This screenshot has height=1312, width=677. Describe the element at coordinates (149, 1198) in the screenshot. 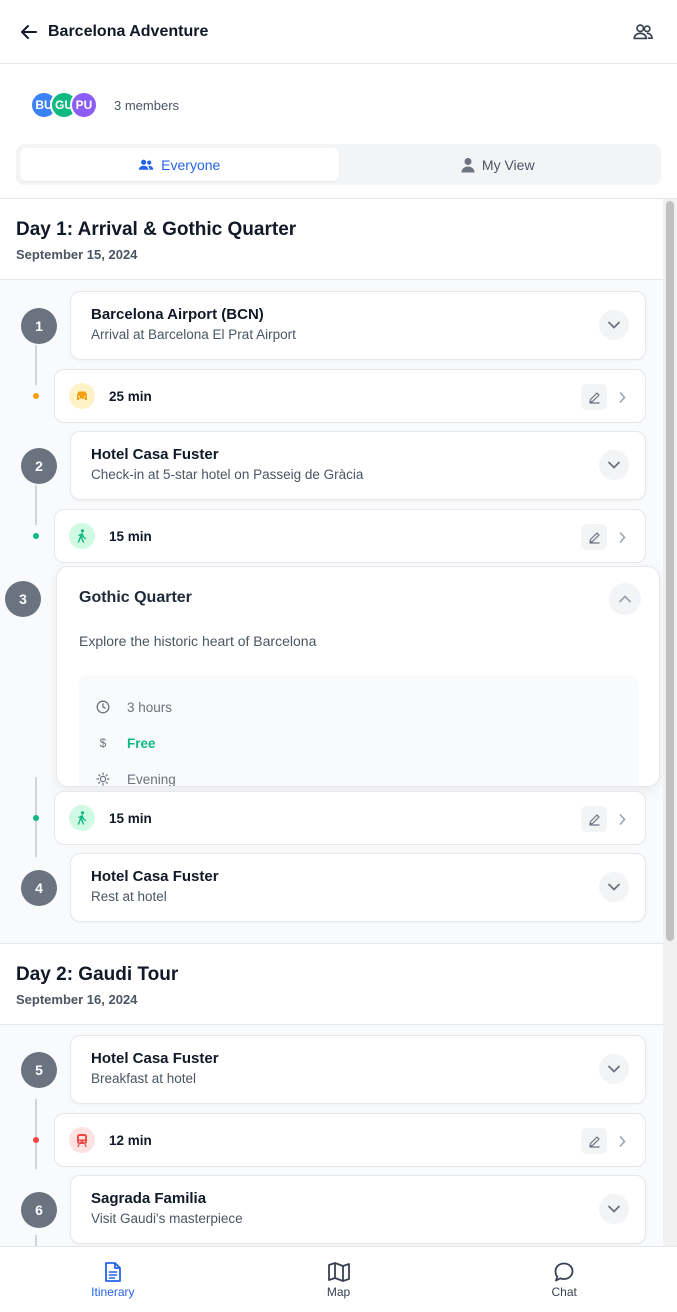

I see `stop-name: Sagrada Familia` at that location.